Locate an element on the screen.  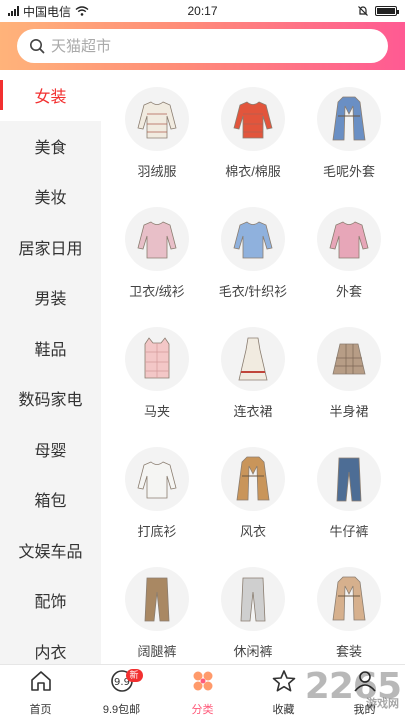
subcategory-label: 马夹 is located at coordinates (156, 411).